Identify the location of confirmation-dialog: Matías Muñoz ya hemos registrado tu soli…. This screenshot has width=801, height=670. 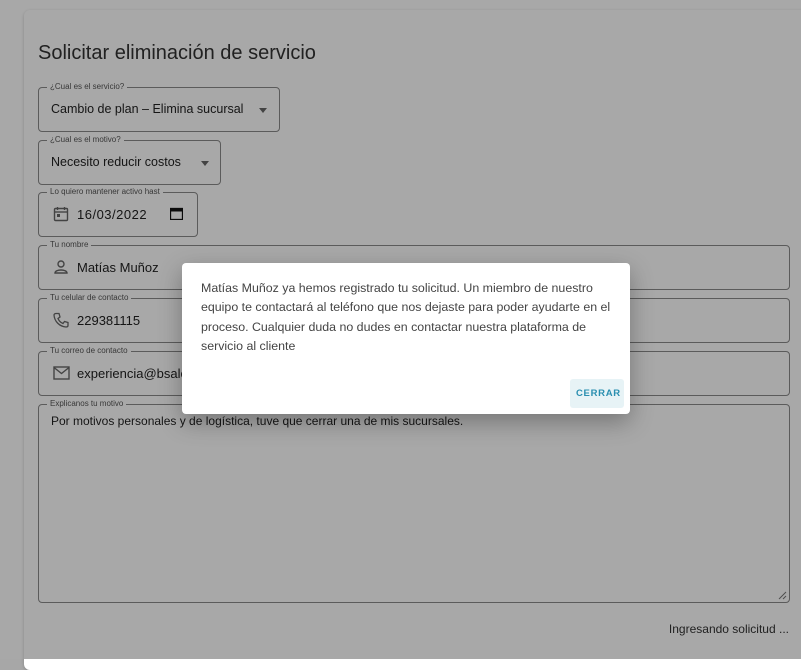
(406, 338).